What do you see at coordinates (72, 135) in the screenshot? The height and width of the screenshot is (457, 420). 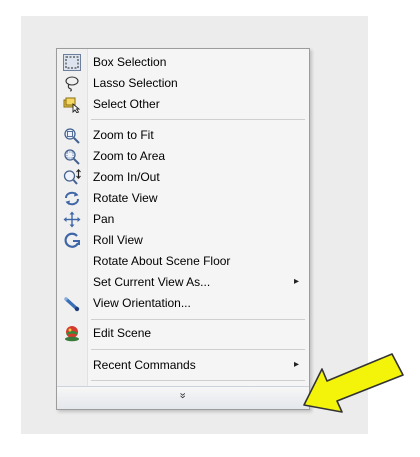 I see `zoom-to-fit-icon` at bounding box center [72, 135].